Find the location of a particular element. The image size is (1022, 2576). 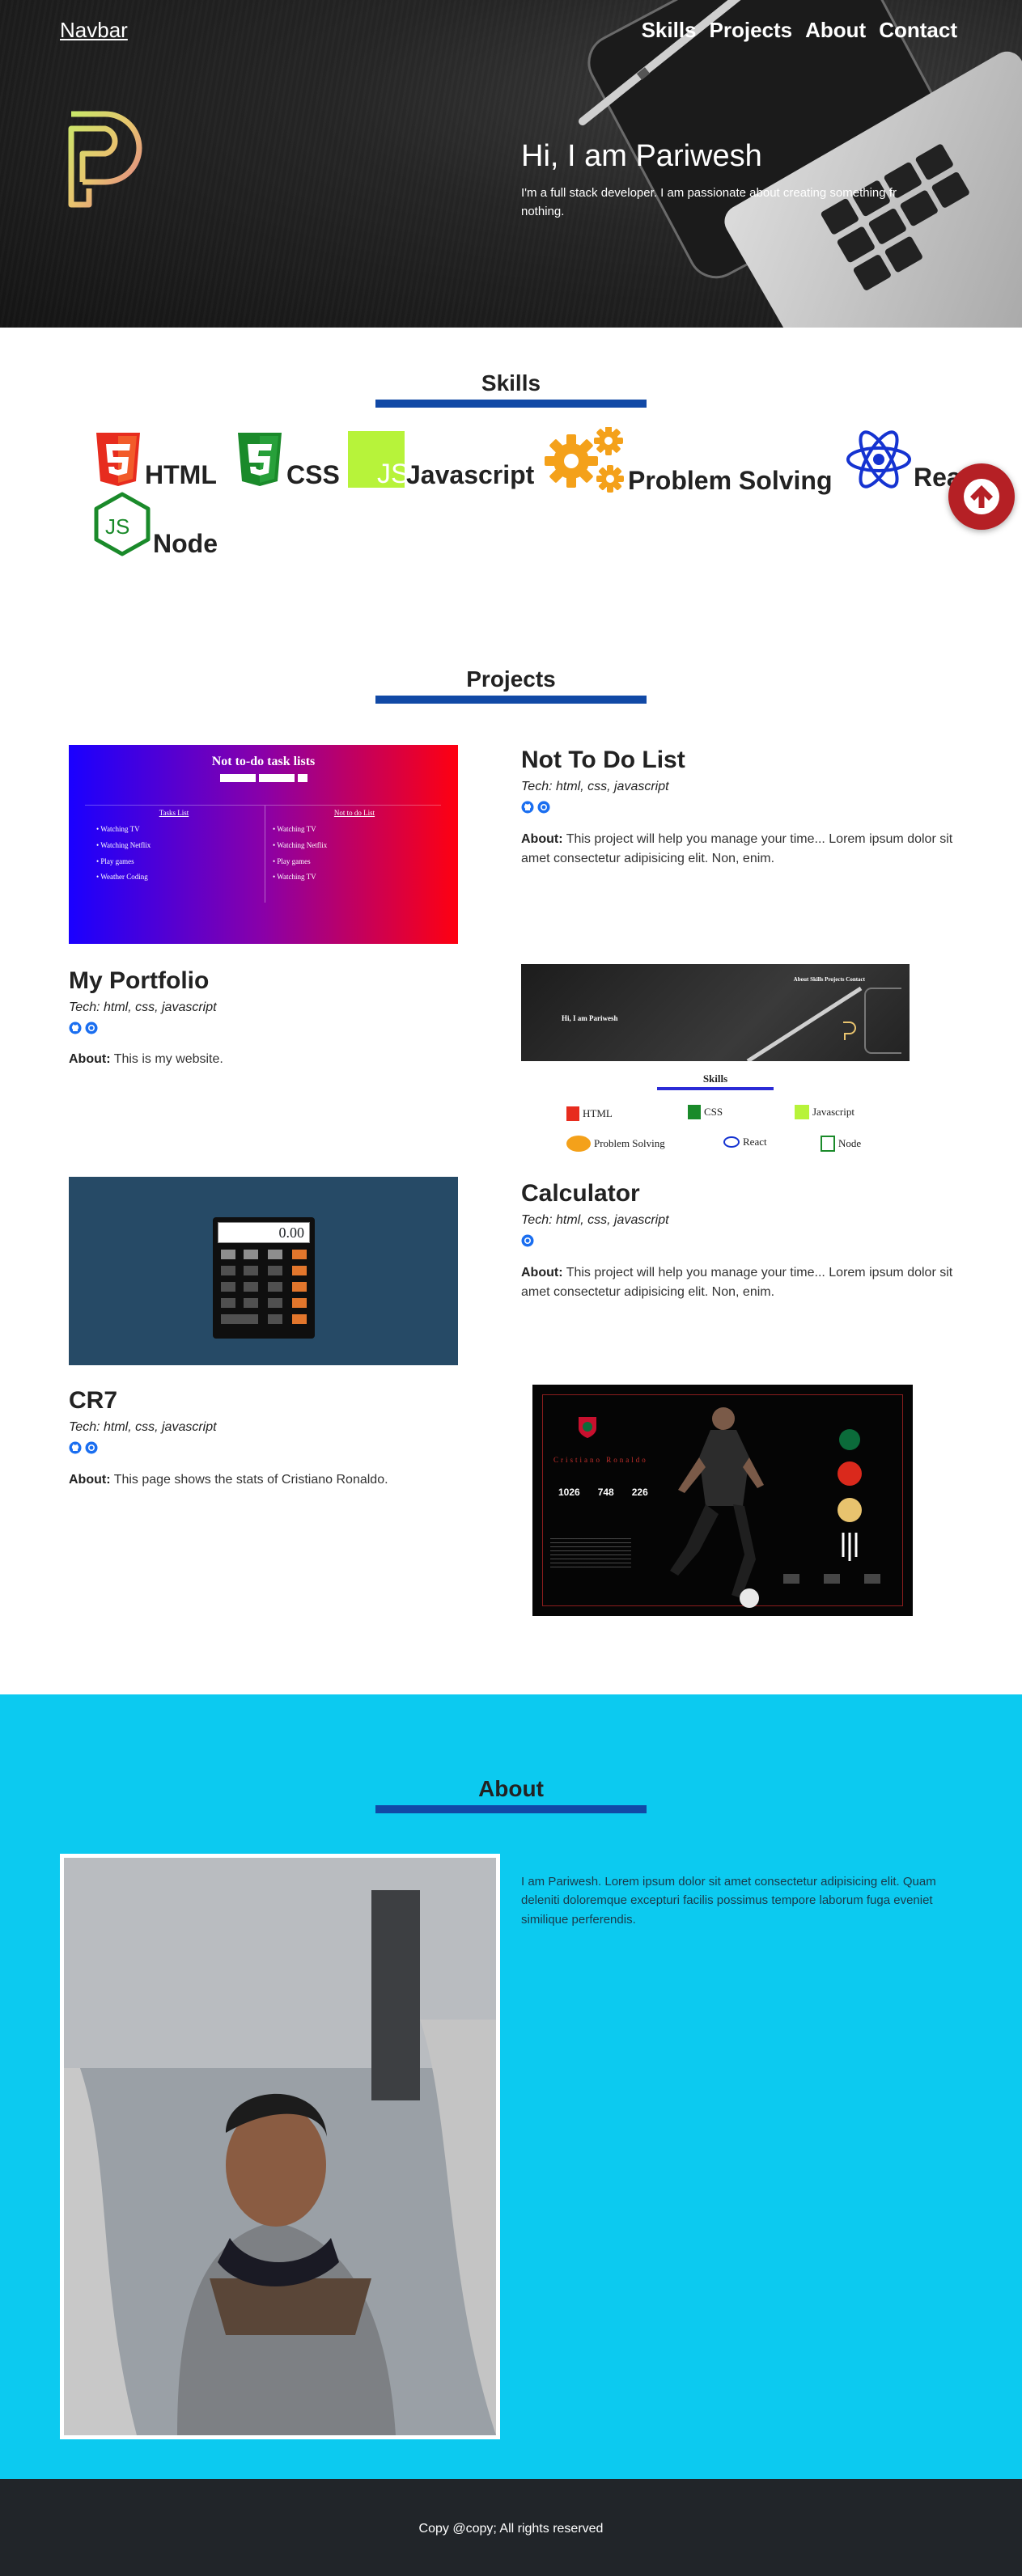

nav-link-about: About is located at coordinates (835, 31).